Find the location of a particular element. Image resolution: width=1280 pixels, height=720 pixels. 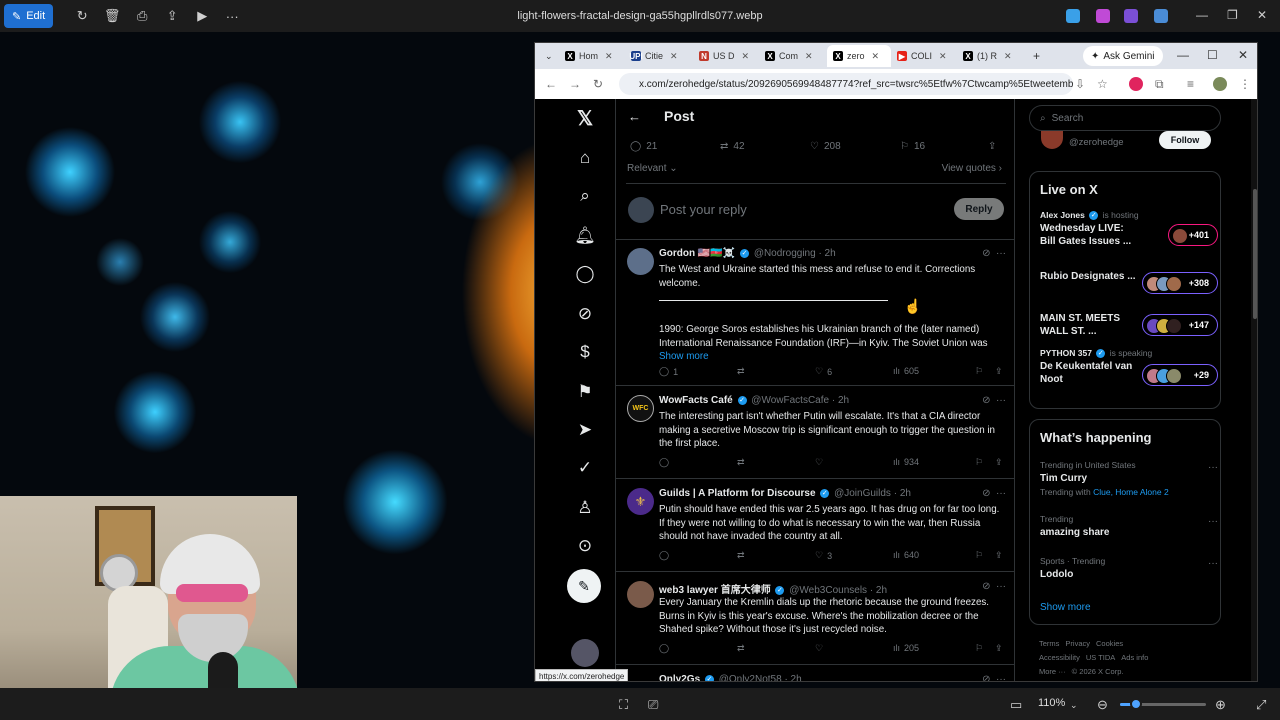

author-handle: @JoinGuilds · 2h is located at coordinates (872, 493).